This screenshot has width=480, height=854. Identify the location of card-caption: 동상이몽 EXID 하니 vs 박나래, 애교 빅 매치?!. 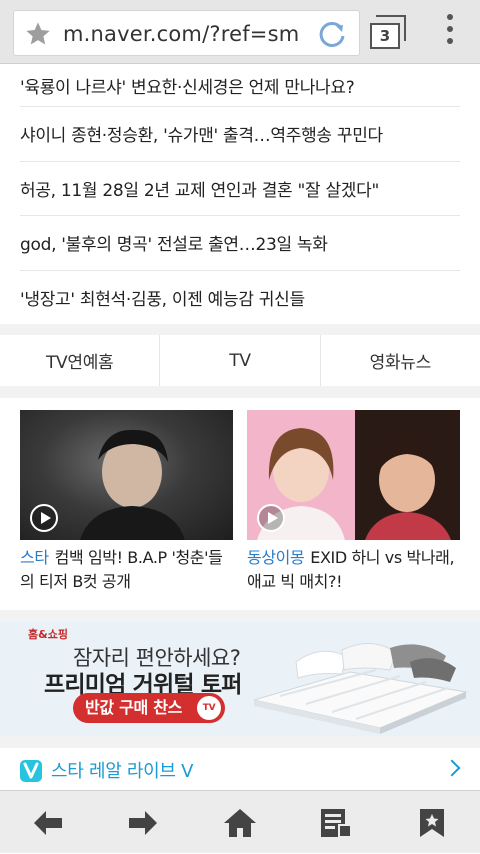
(353, 570).